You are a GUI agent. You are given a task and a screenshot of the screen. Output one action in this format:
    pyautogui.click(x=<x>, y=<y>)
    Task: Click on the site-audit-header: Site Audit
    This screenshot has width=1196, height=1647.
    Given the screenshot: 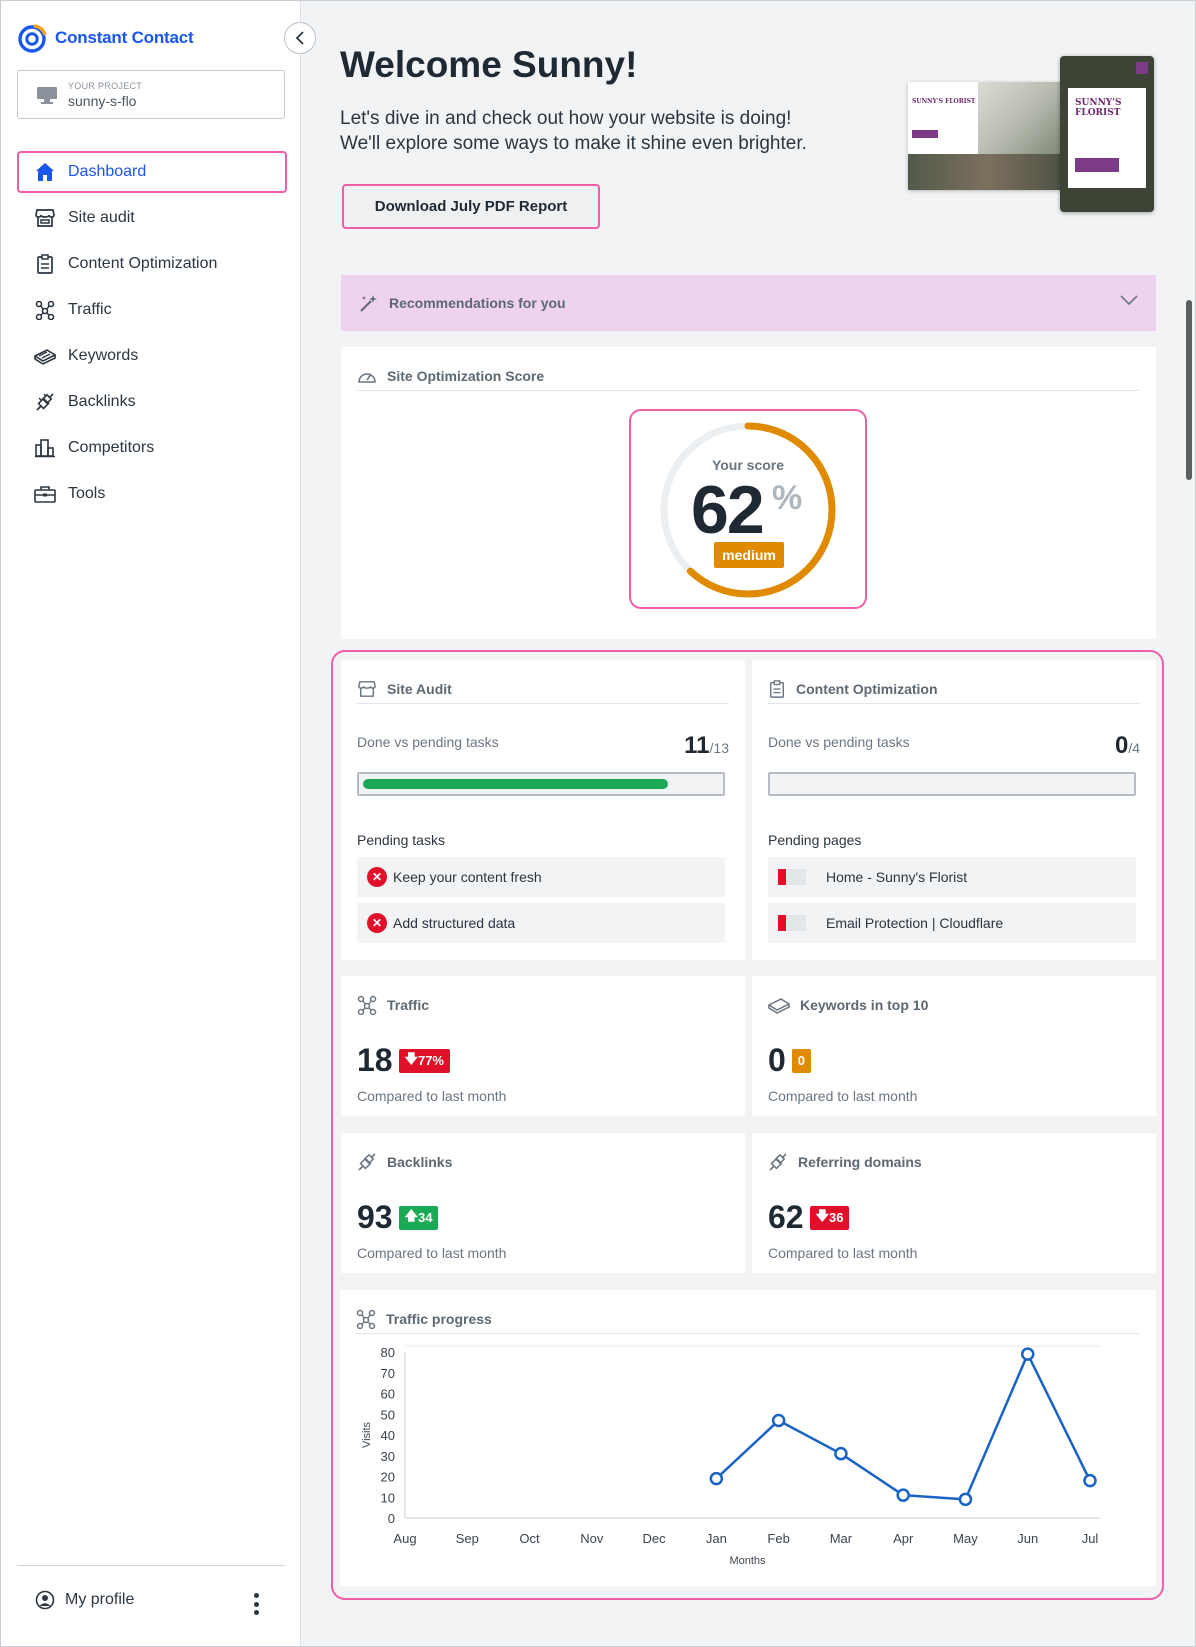 What is the action you would take?
    pyautogui.click(x=543, y=689)
    